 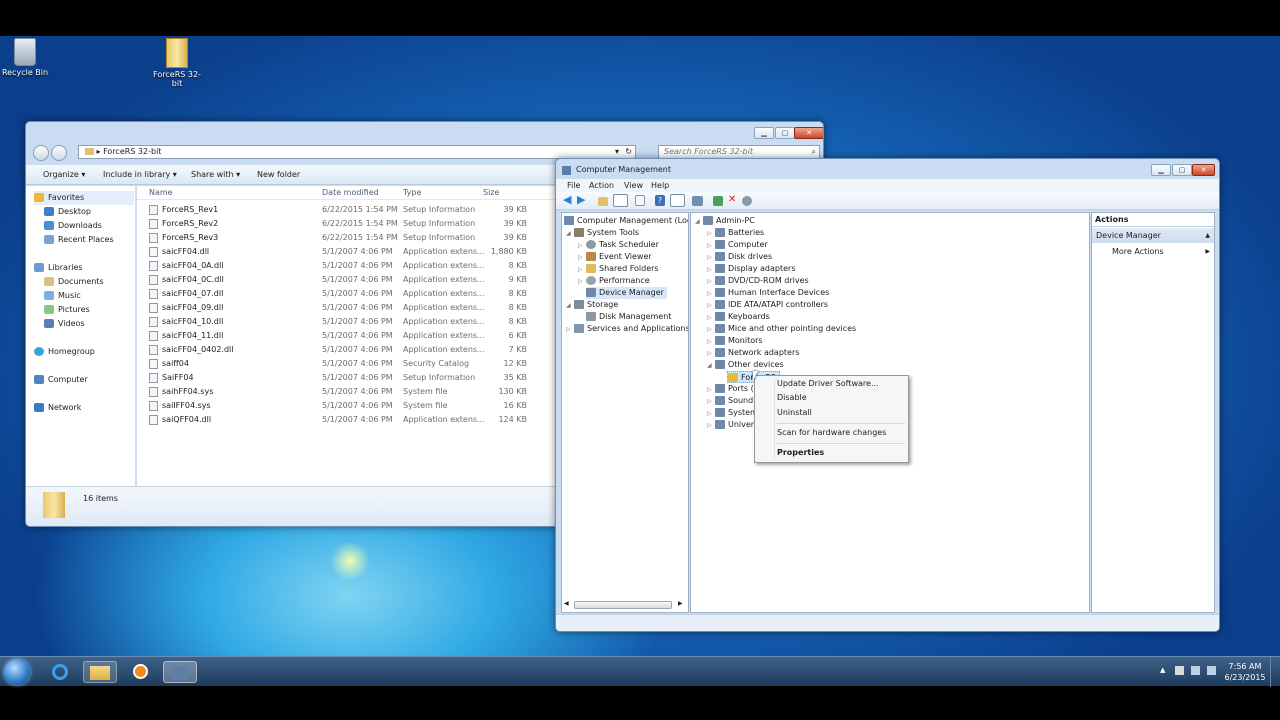 I want to click on device-category: ▷ Batteries, so click(x=735, y=233).